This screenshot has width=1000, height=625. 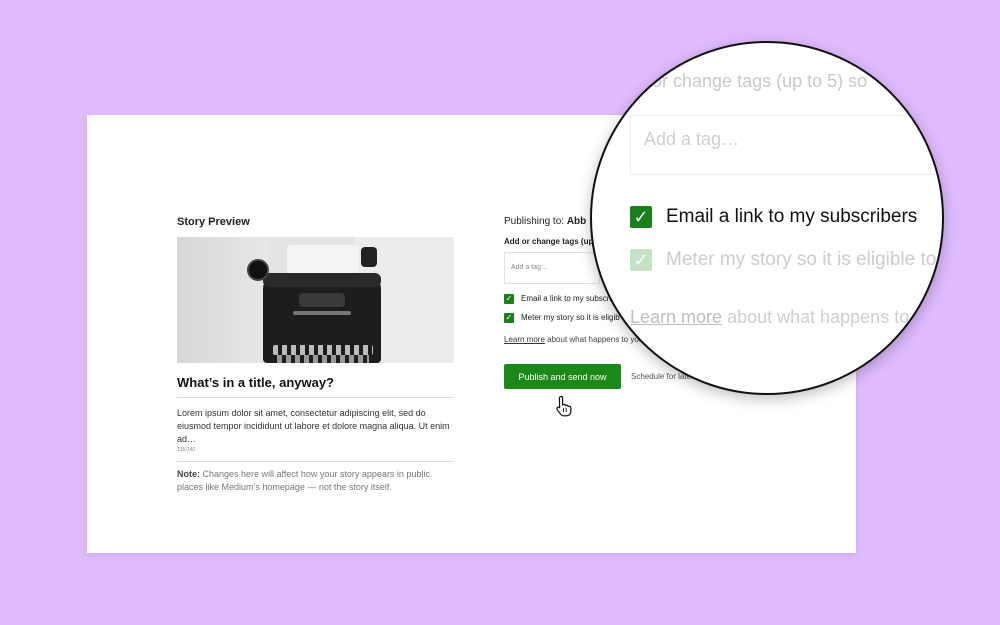 What do you see at coordinates (524, 339) in the screenshot?
I see `learn-more-link: Learn more` at bounding box center [524, 339].